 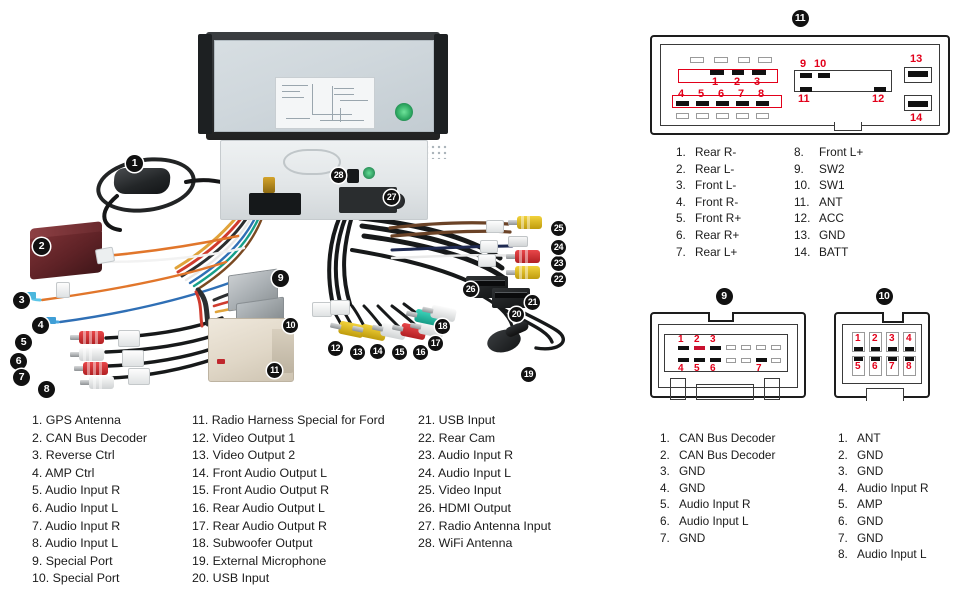 I want to click on output-housing-b, so click(x=340, y=307).